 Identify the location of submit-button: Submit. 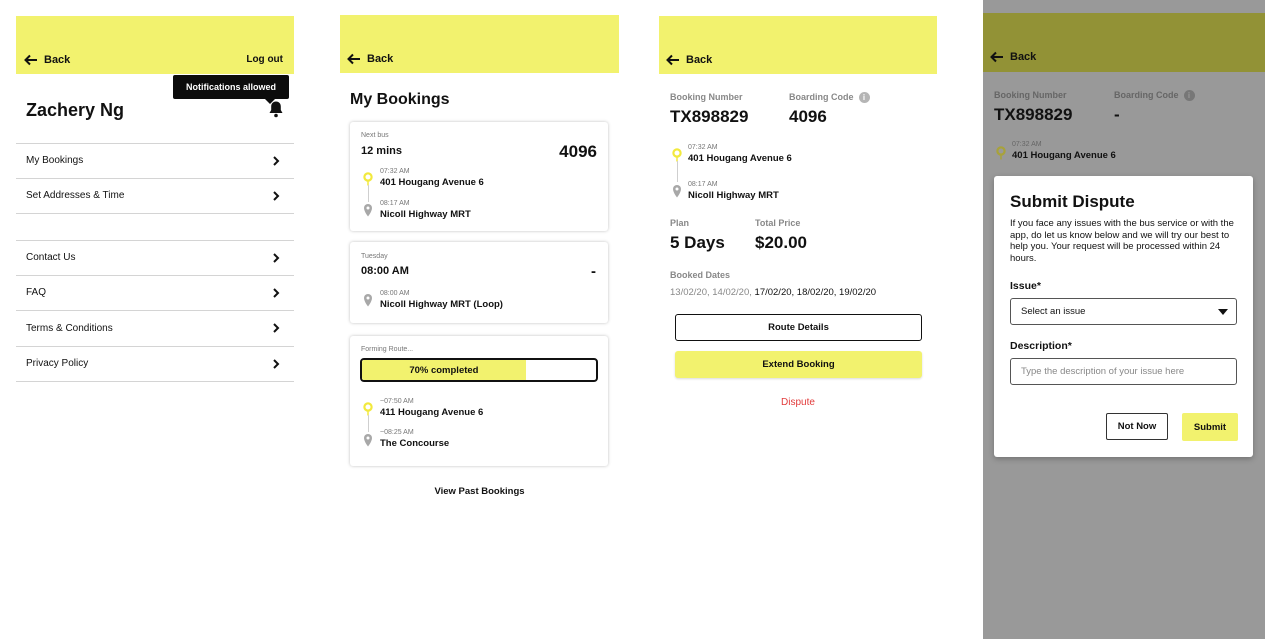
(1210, 427).